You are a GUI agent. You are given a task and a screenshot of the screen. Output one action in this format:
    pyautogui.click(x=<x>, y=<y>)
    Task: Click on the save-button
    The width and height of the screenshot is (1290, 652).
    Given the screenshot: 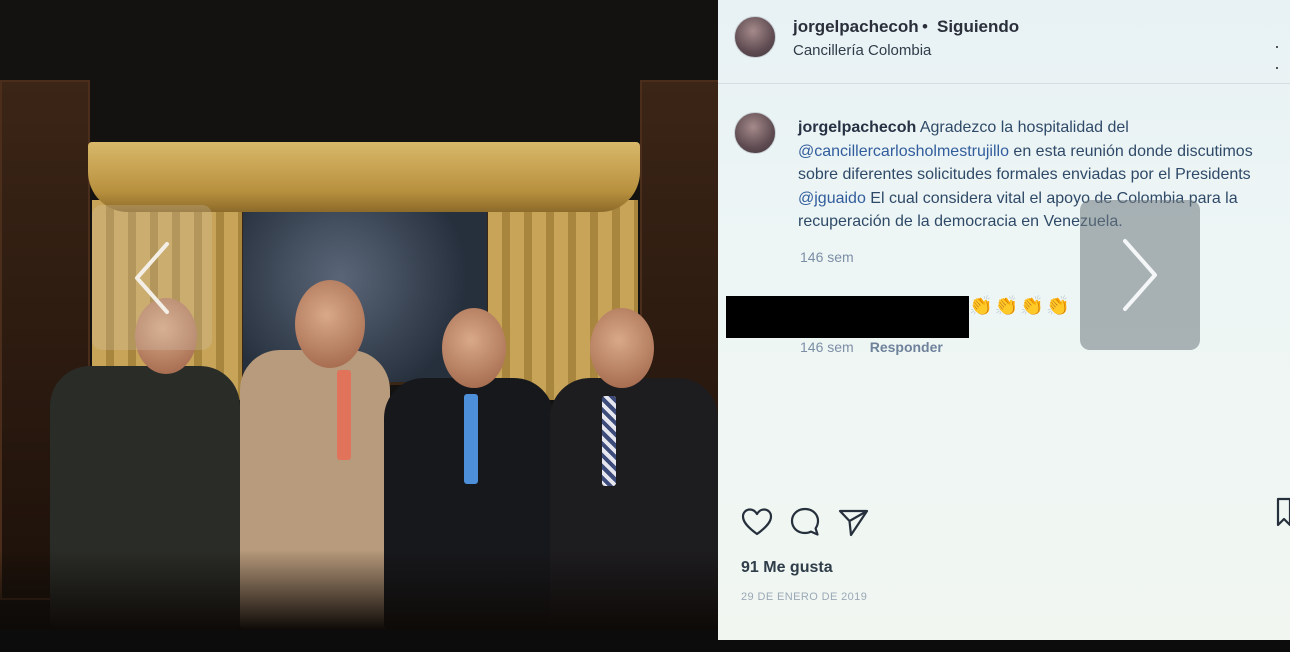 What is the action you would take?
    pyautogui.click(x=1282, y=512)
    